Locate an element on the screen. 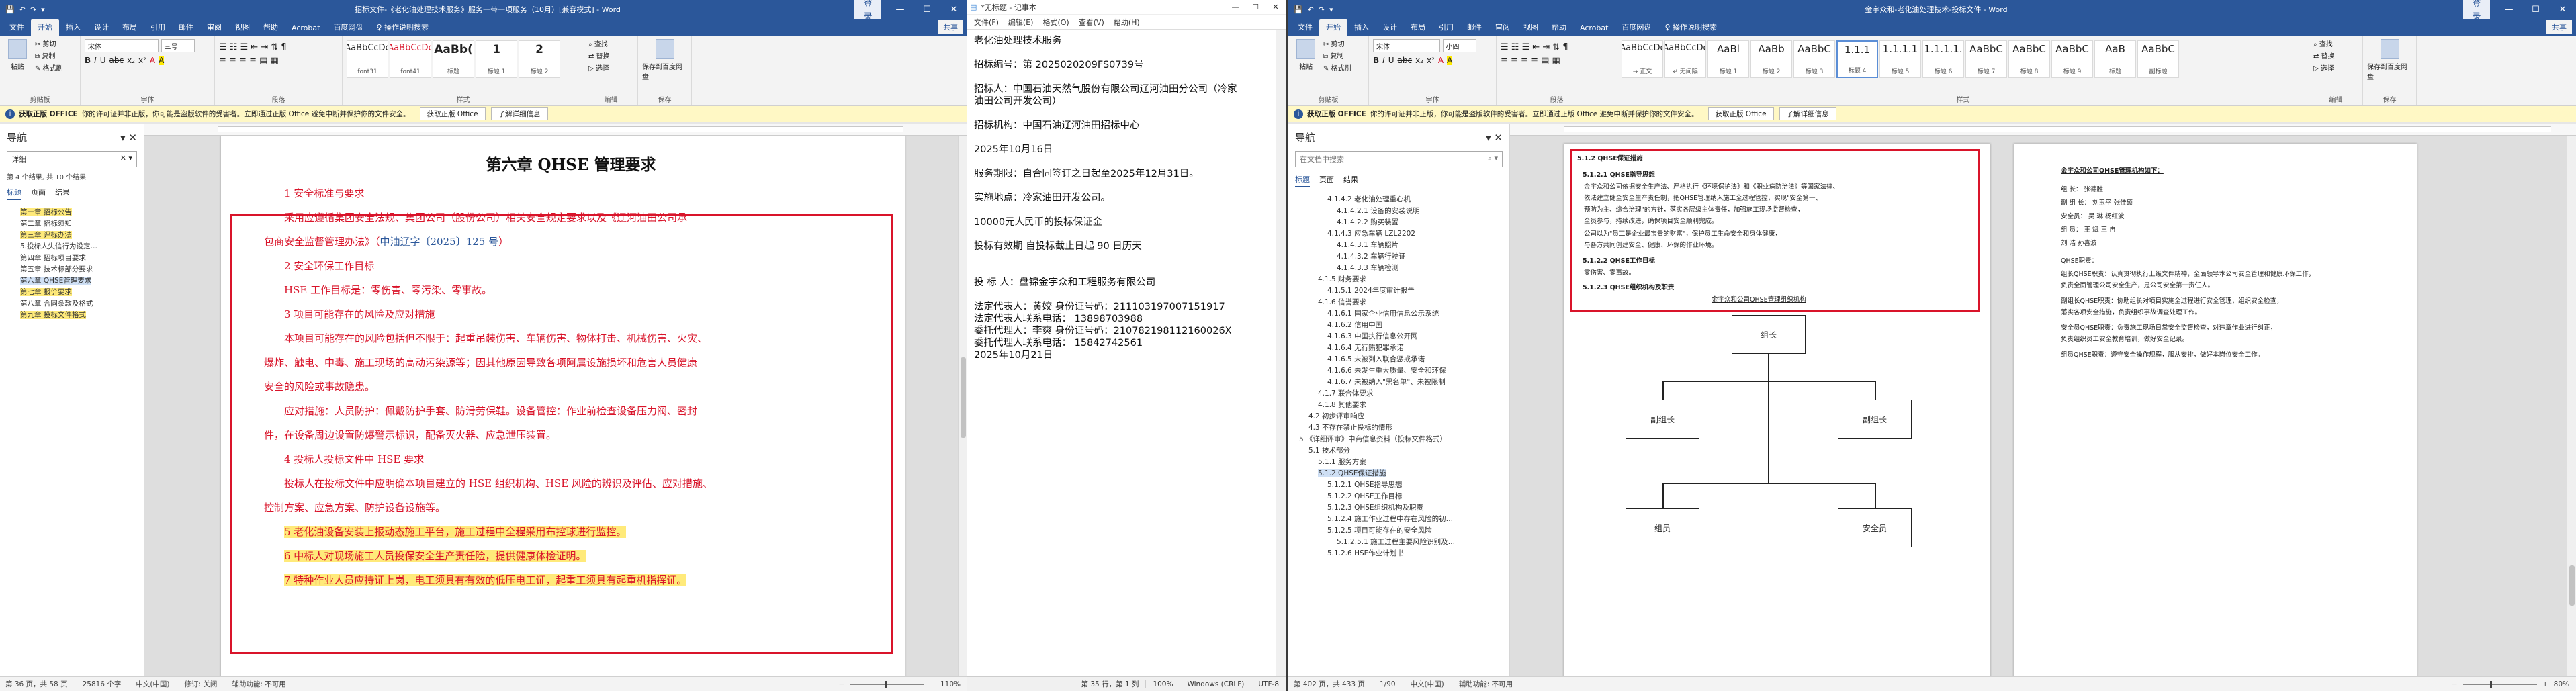 This screenshot has width=2576, height=691. save-icon: 💾 is located at coordinates (10, 9).